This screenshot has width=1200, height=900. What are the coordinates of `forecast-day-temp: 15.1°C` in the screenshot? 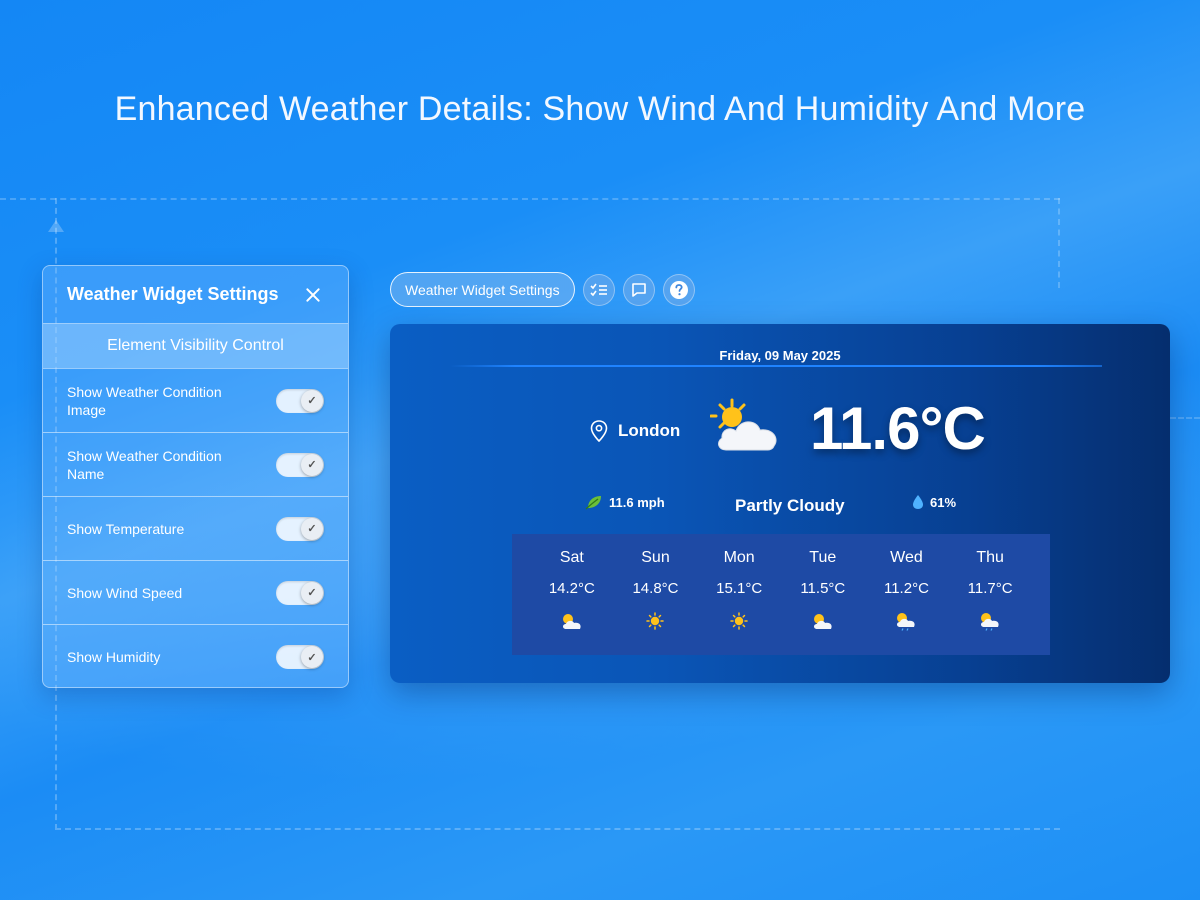 It's located at (739, 588).